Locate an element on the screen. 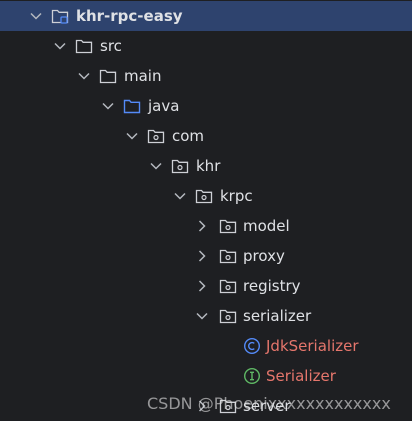  module-folder-icon is located at coordinates (60, 16).